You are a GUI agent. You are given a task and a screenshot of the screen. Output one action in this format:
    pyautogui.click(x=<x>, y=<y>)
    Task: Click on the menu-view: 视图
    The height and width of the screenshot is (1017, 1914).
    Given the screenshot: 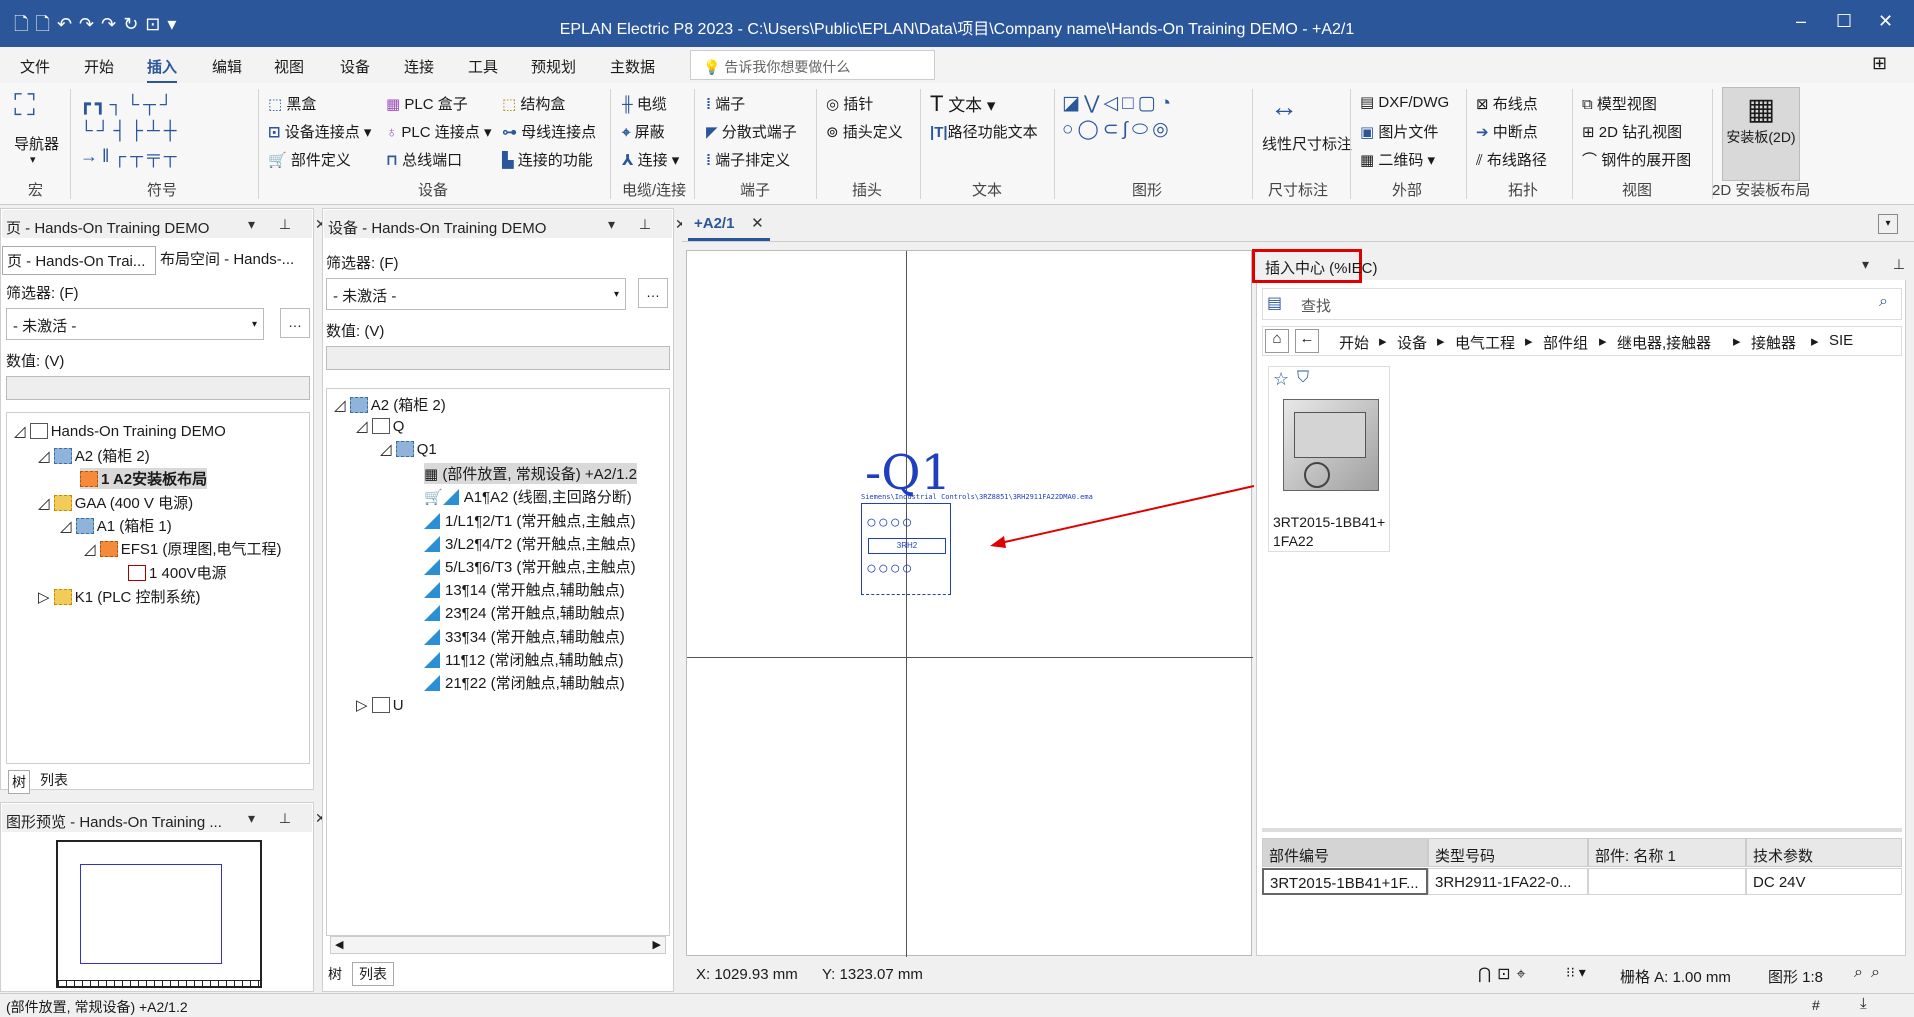 What is the action you would take?
    pyautogui.click(x=289, y=66)
    